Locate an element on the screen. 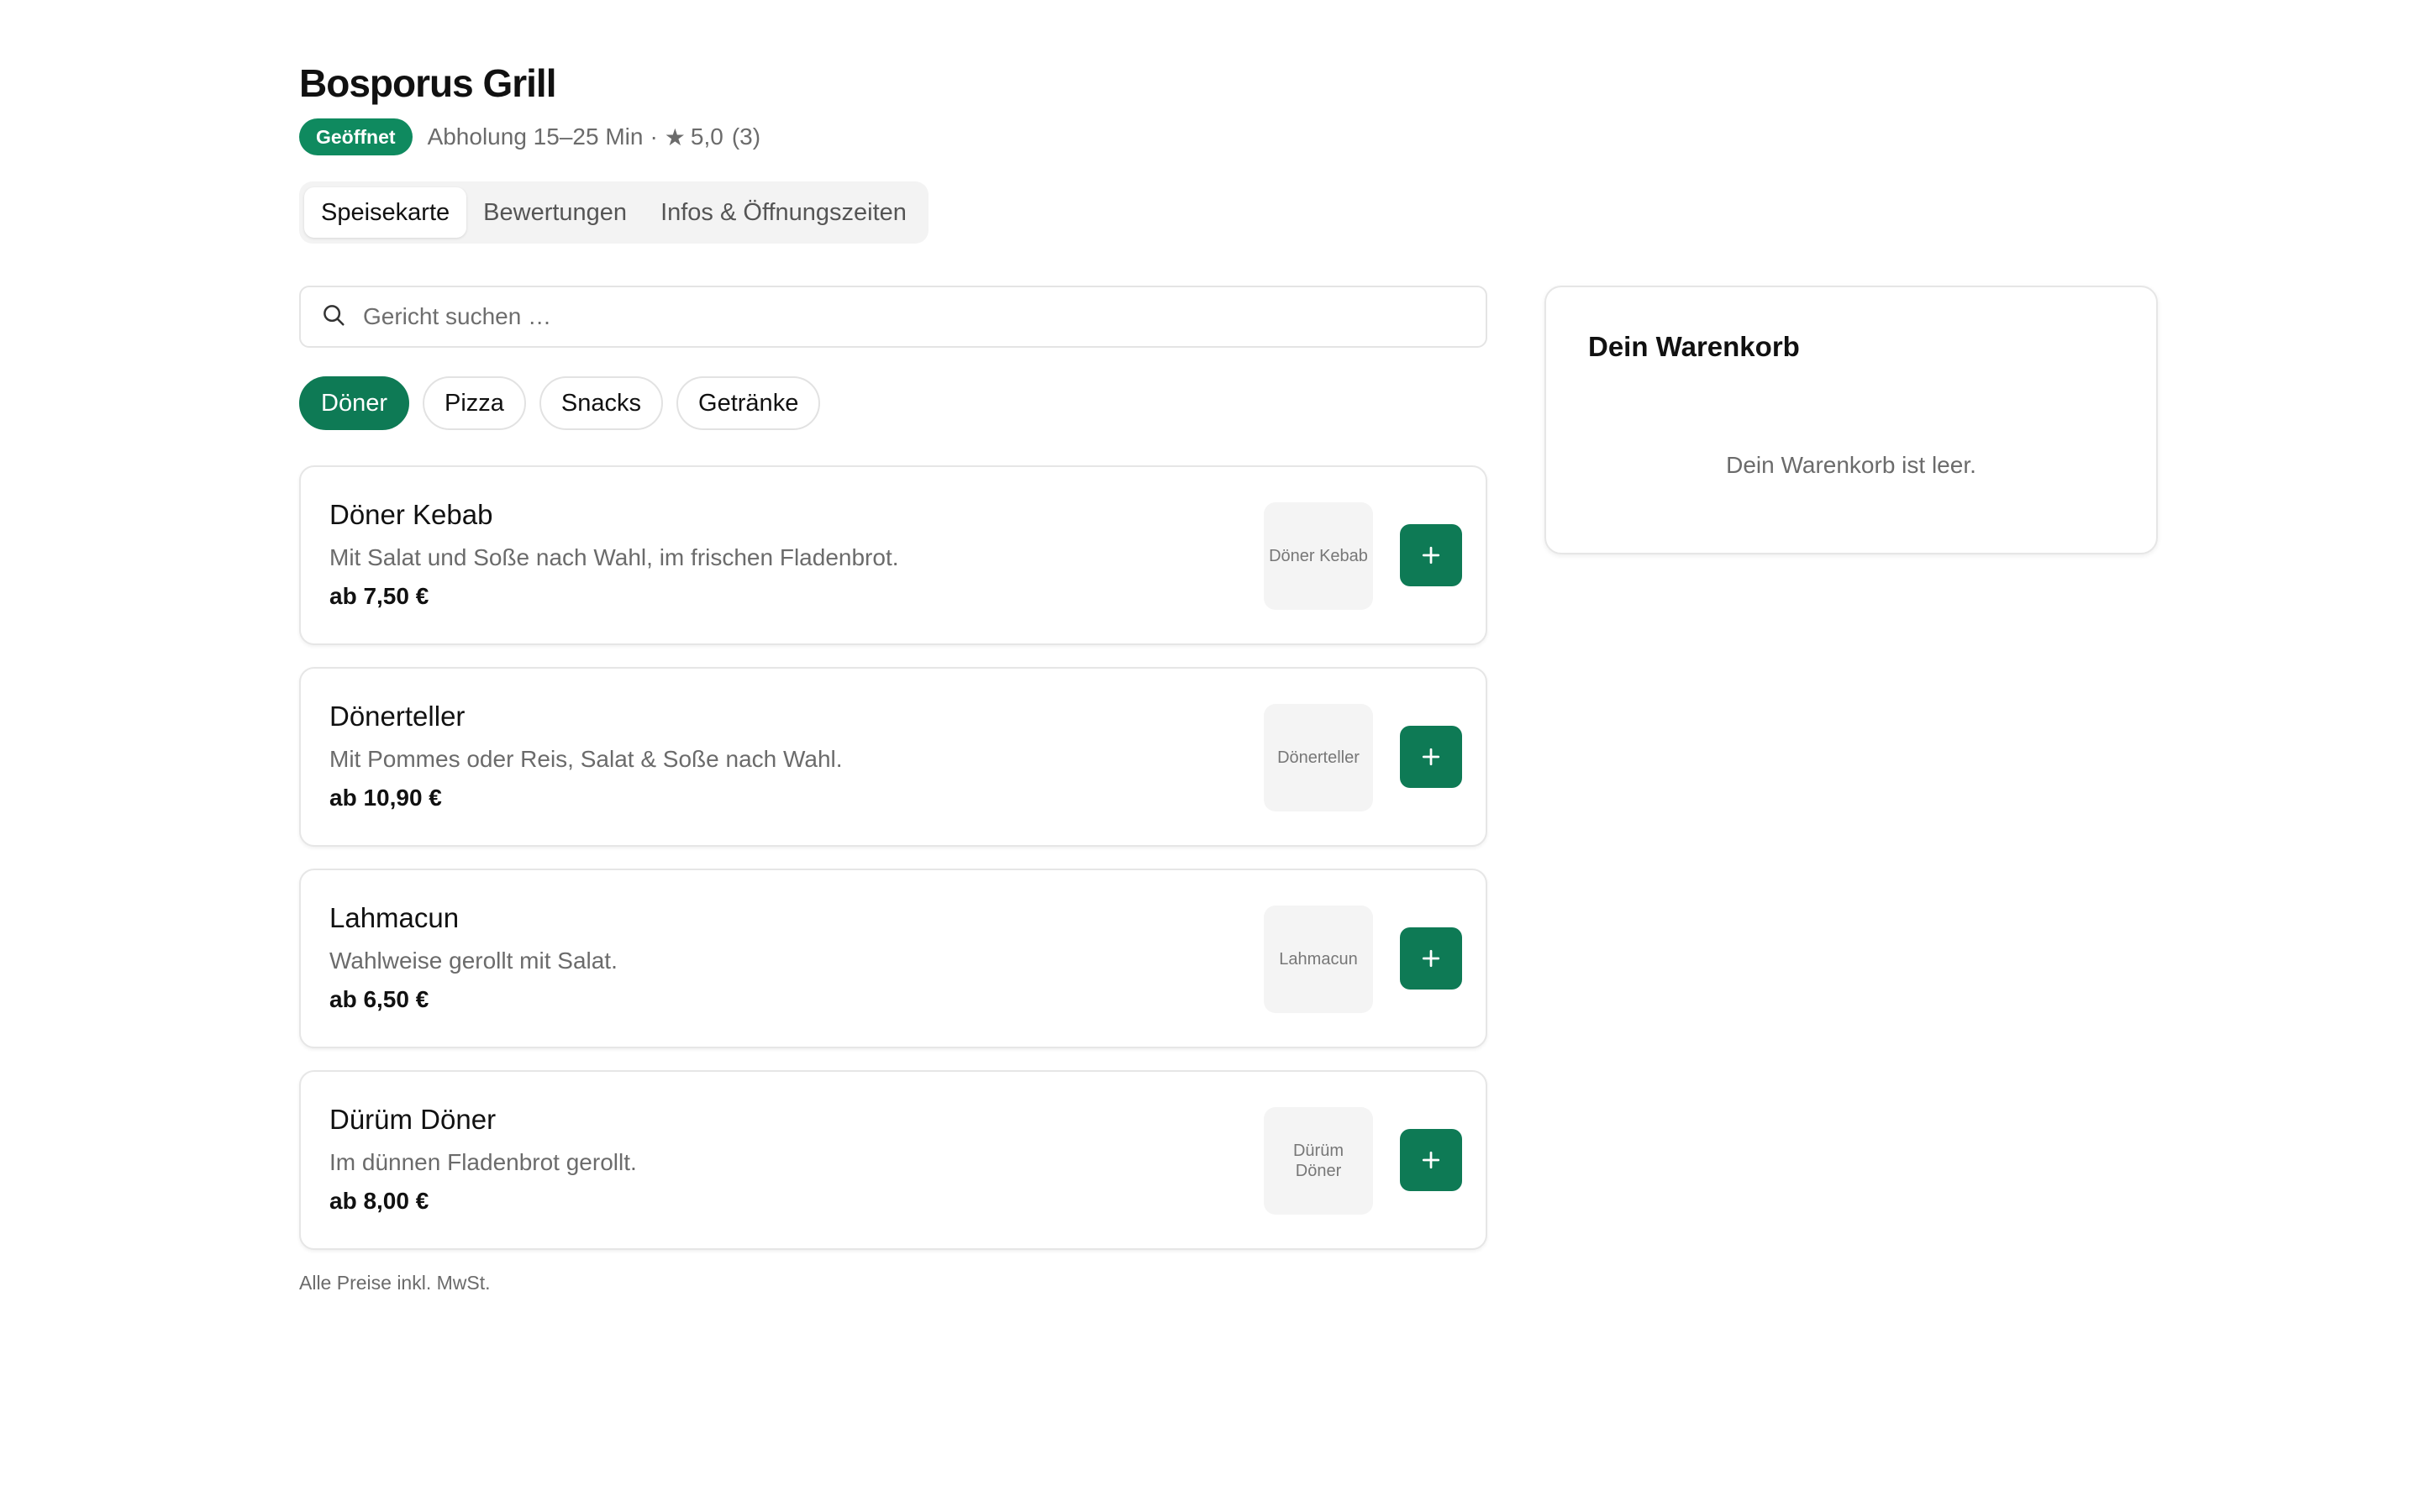  tab-bewertungen: Bewertungen is located at coordinates (555, 212).